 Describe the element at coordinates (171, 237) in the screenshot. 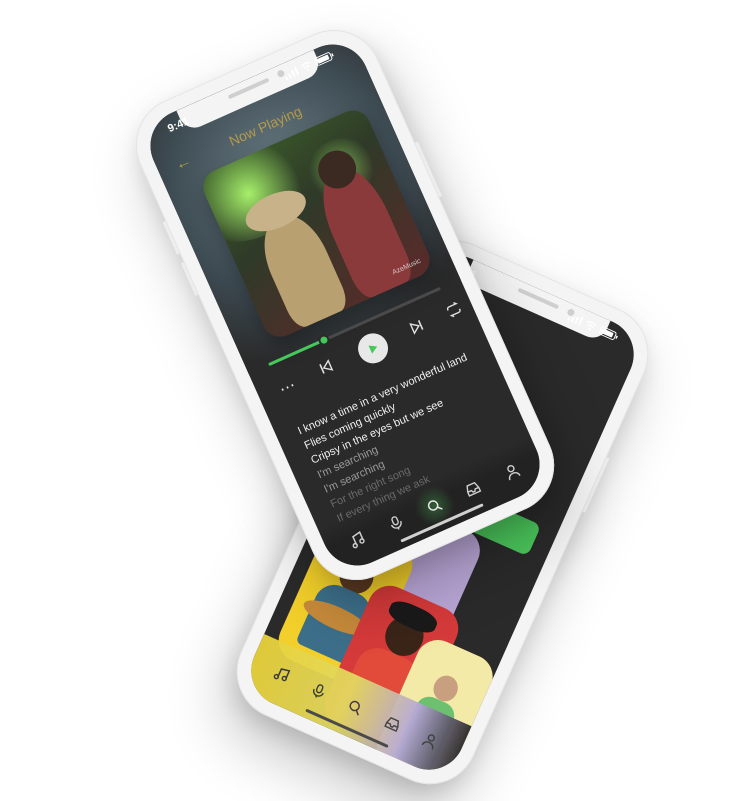

I see `volume-up-button` at that location.